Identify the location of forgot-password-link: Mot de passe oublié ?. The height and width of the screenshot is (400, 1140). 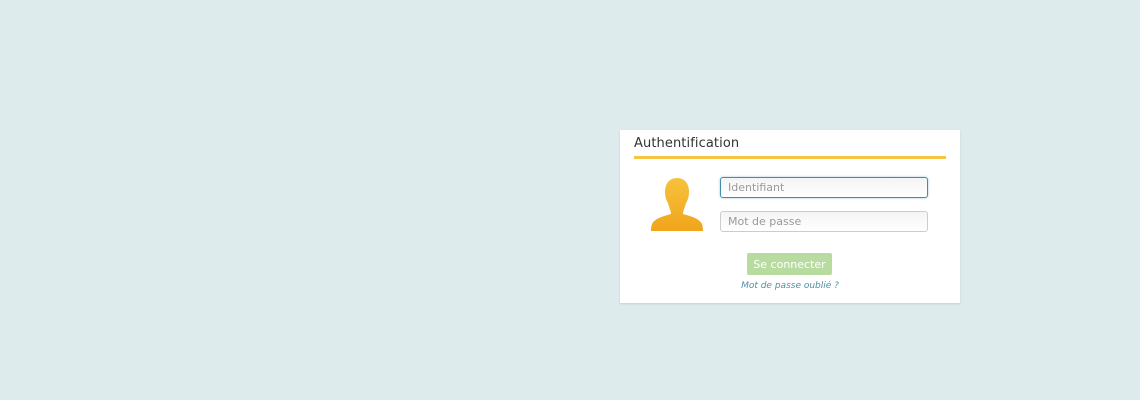
(790, 286).